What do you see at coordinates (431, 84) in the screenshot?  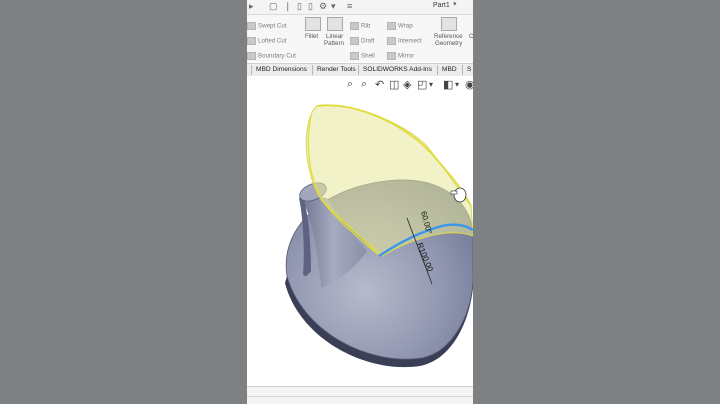 I see `view-orientation-dropdown-icon: ▾` at bounding box center [431, 84].